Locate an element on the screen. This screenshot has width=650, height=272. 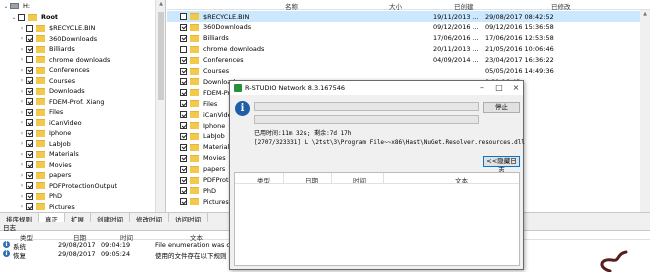
tree-scrollbar-thumb is located at coordinates (161, 56).